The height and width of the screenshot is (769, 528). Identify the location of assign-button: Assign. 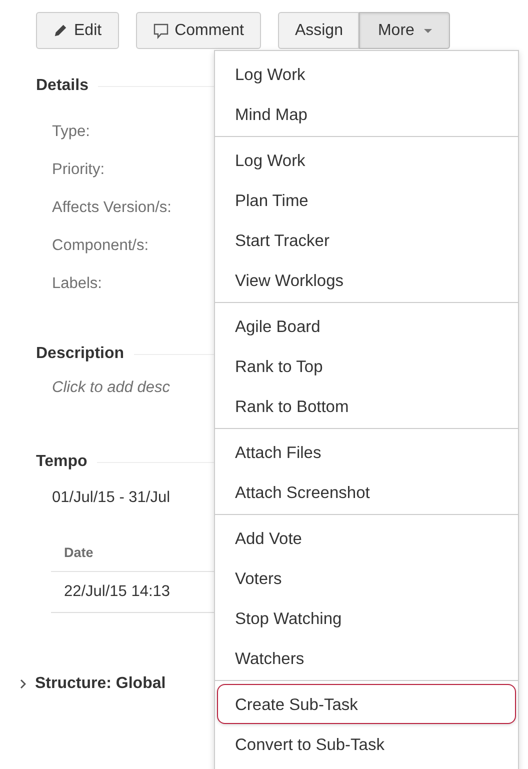
(318, 30).